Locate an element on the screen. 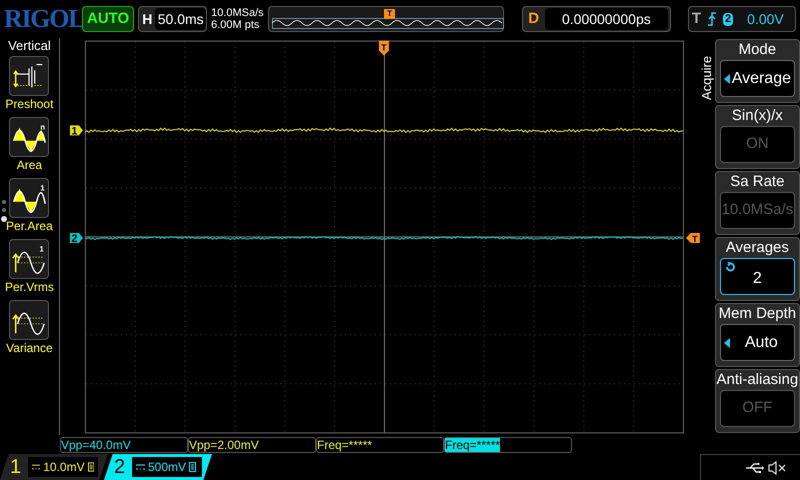 The height and width of the screenshot is (480, 800). delay-label: D is located at coordinates (533, 18).